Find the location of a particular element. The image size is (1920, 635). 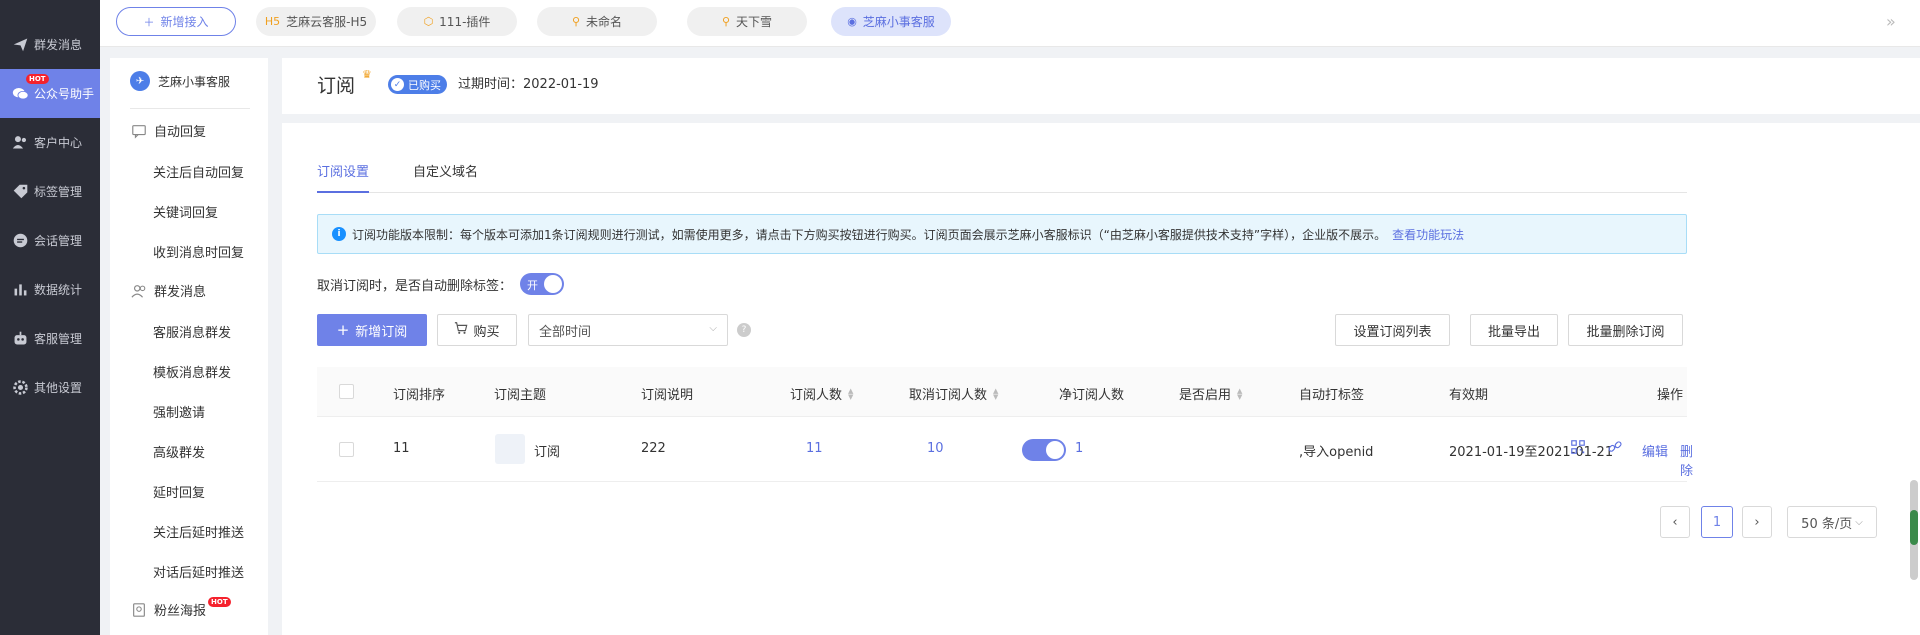

th-cancelled: 取消订阅人数 ▲ ▼ is located at coordinates (953, 393).